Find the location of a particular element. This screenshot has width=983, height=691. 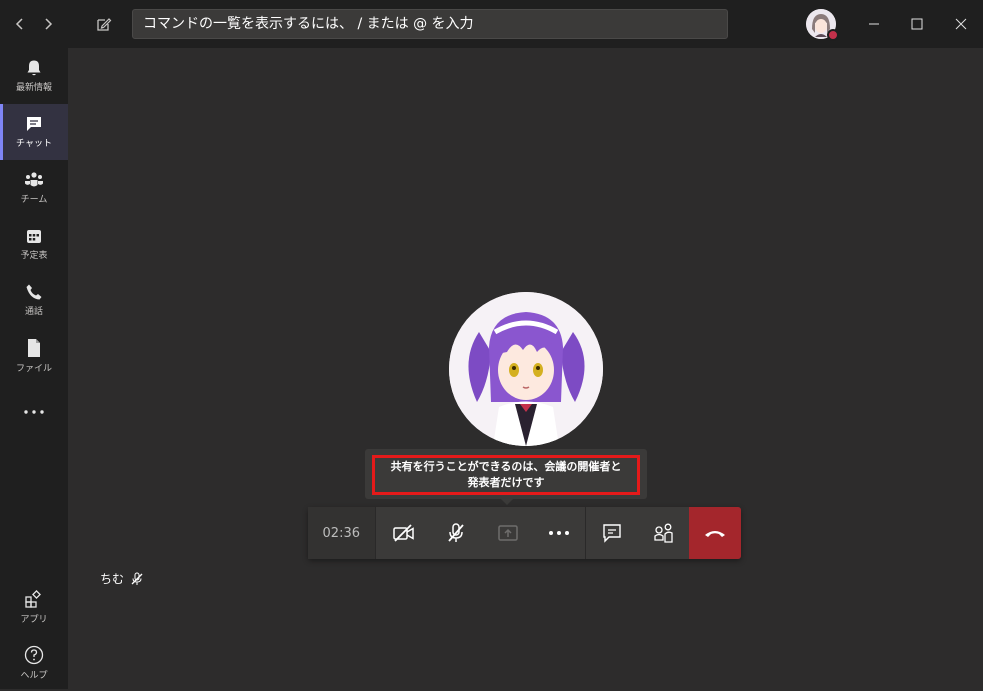

mic-toggle-button is located at coordinates (456, 533).